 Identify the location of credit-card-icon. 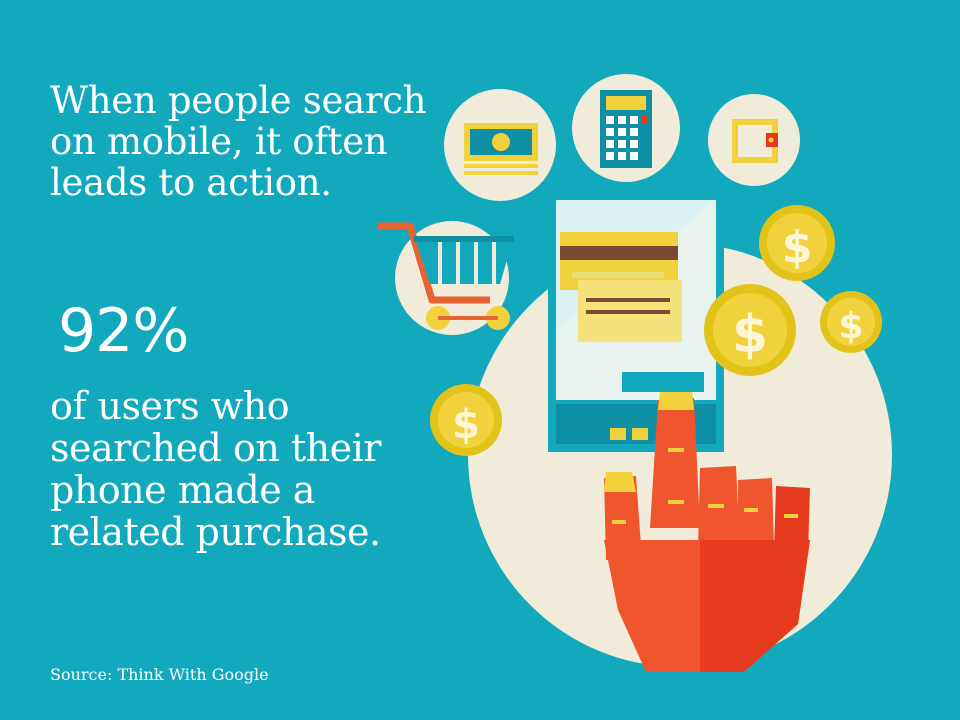
(621, 287).